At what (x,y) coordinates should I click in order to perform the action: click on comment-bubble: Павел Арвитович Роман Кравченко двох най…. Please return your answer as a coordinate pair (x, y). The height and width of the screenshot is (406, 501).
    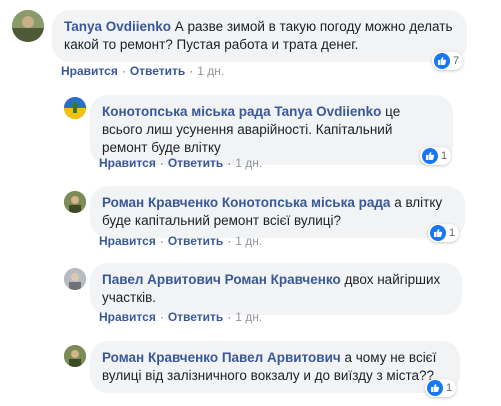
    Looking at the image, I should click on (276, 289).